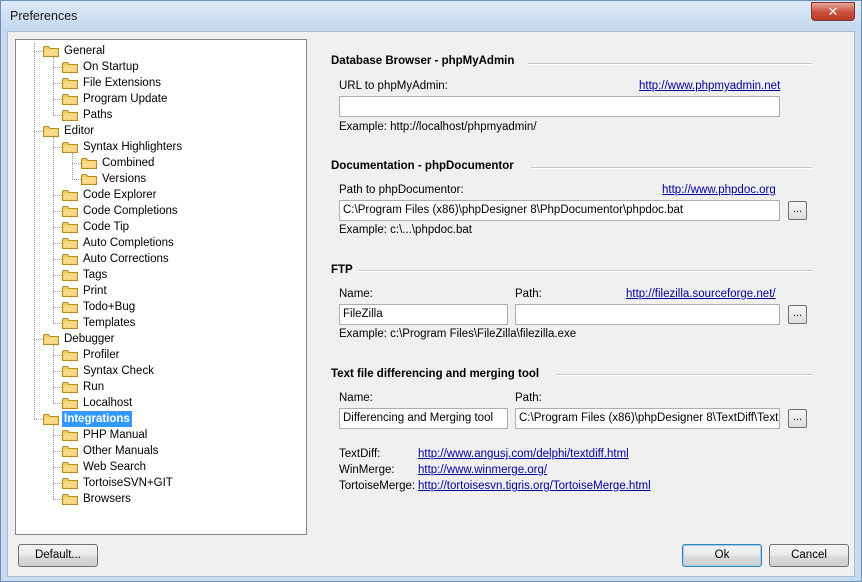  I want to click on tree-item: Browsers, so click(97, 499).